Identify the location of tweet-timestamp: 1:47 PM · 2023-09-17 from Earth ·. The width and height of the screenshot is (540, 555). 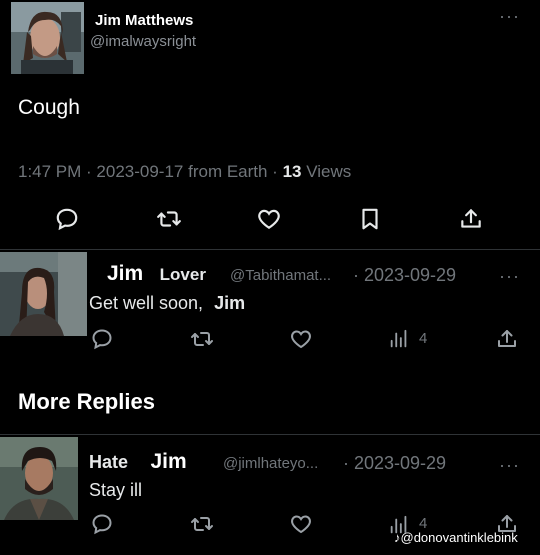
(150, 171).